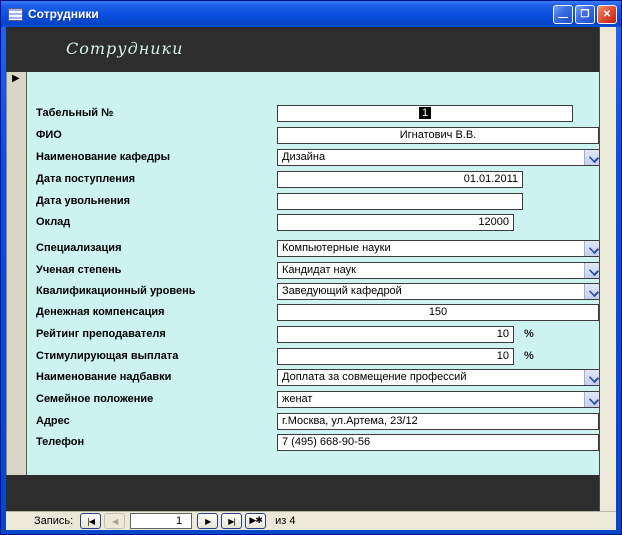 Image resolution: width=622 pixels, height=535 pixels. Describe the element at coordinates (563, 17) in the screenshot. I see `minimize-icon: —` at that location.